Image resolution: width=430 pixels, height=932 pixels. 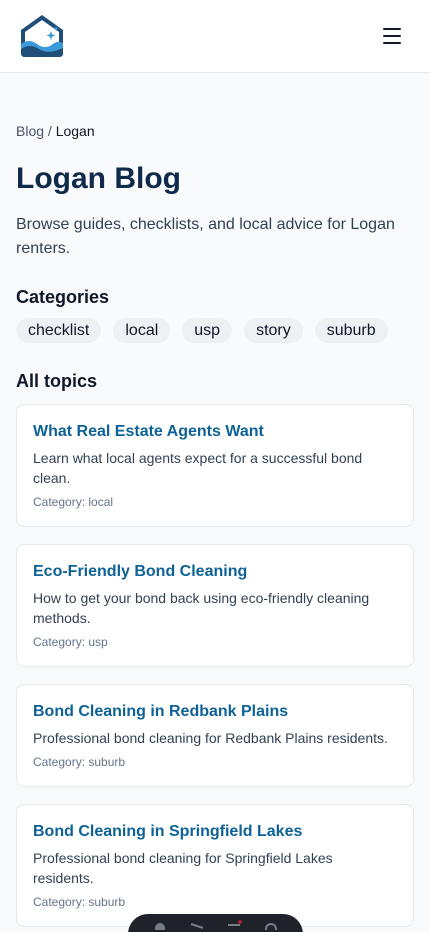 What do you see at coordinates (215, 432) in the screenshot?
I see `topic-card-title-link: What Real Estate Agents Want` at bounding box center [215, 432].